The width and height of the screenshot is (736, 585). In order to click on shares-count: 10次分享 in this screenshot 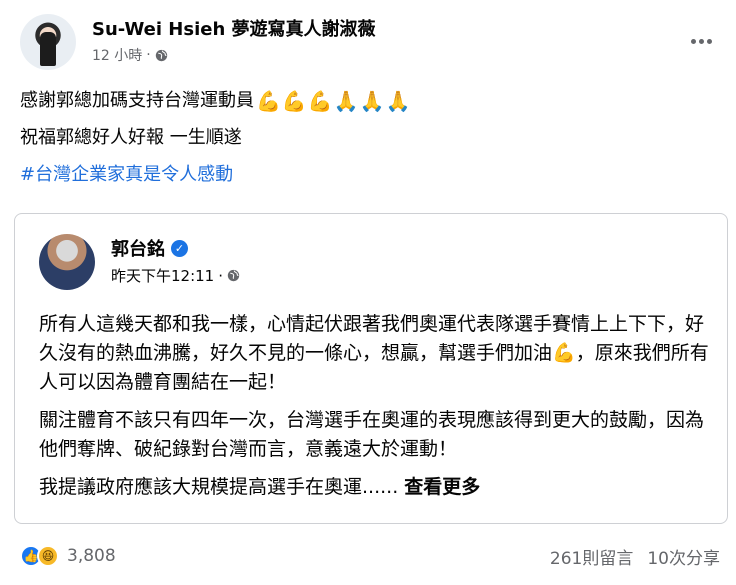, I will do `click(683, 556)`.